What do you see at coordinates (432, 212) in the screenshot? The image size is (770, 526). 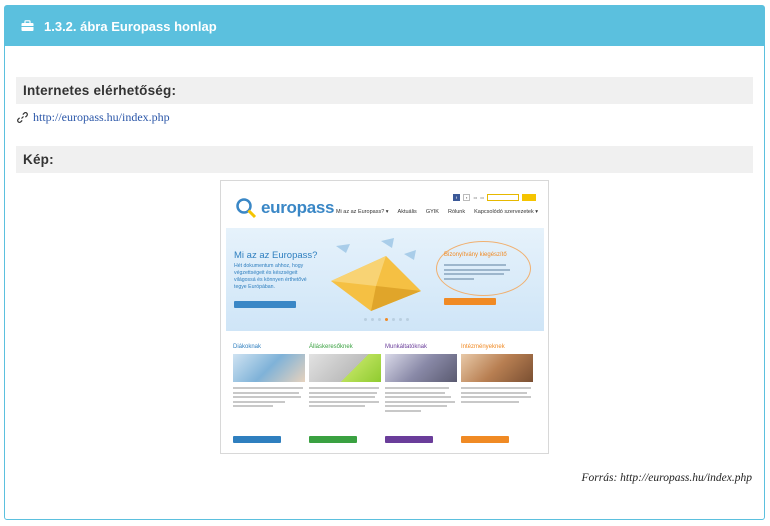 I see `nav-item: GYIK` at bounding box center [432, 212].